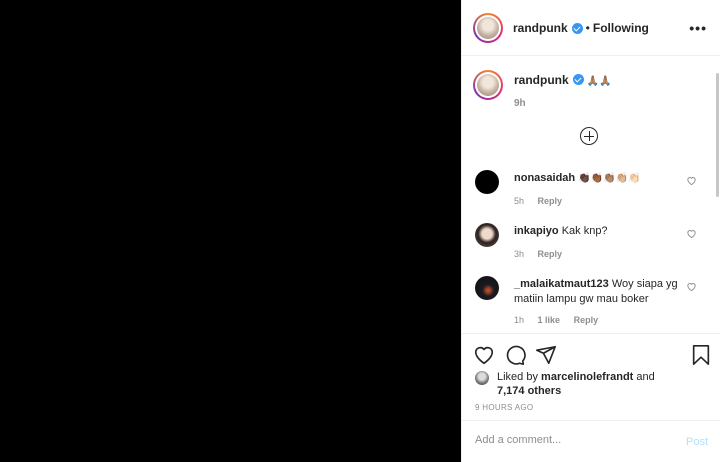 The width and height of the screenshot is (720, 462). Describe the element at coordinates (717, 135) in the screenshot. I see `comments-scrollbar` at that location.